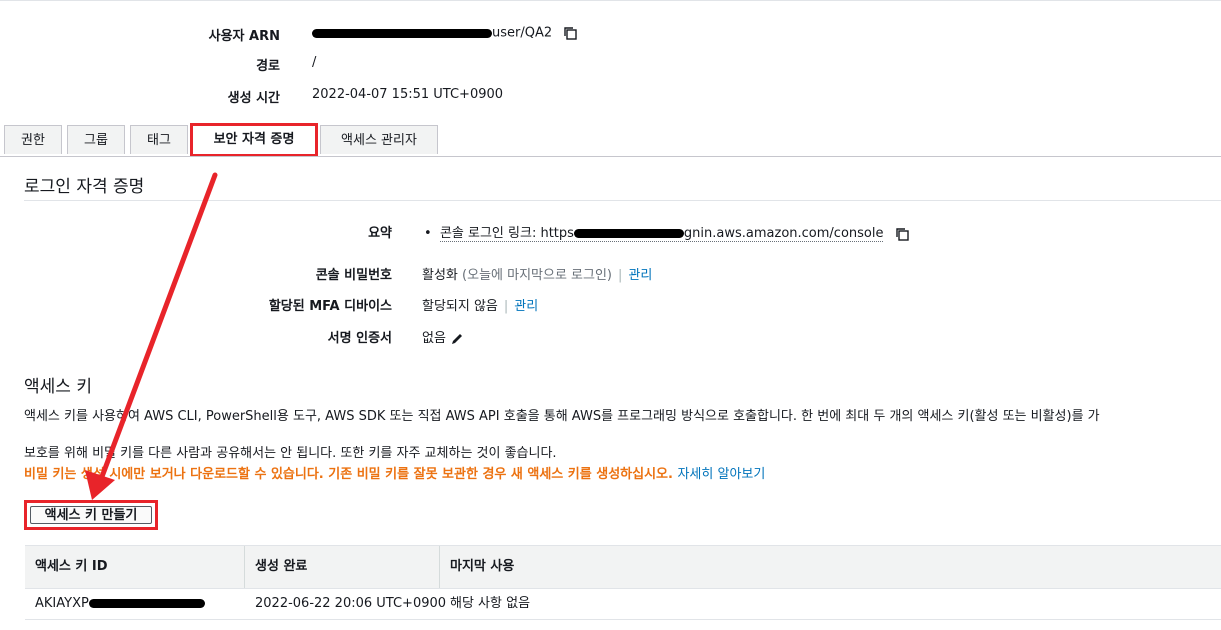 This screenshot has width=1221, height=630. I want to click on path-label: 경로, so click(268, 66).